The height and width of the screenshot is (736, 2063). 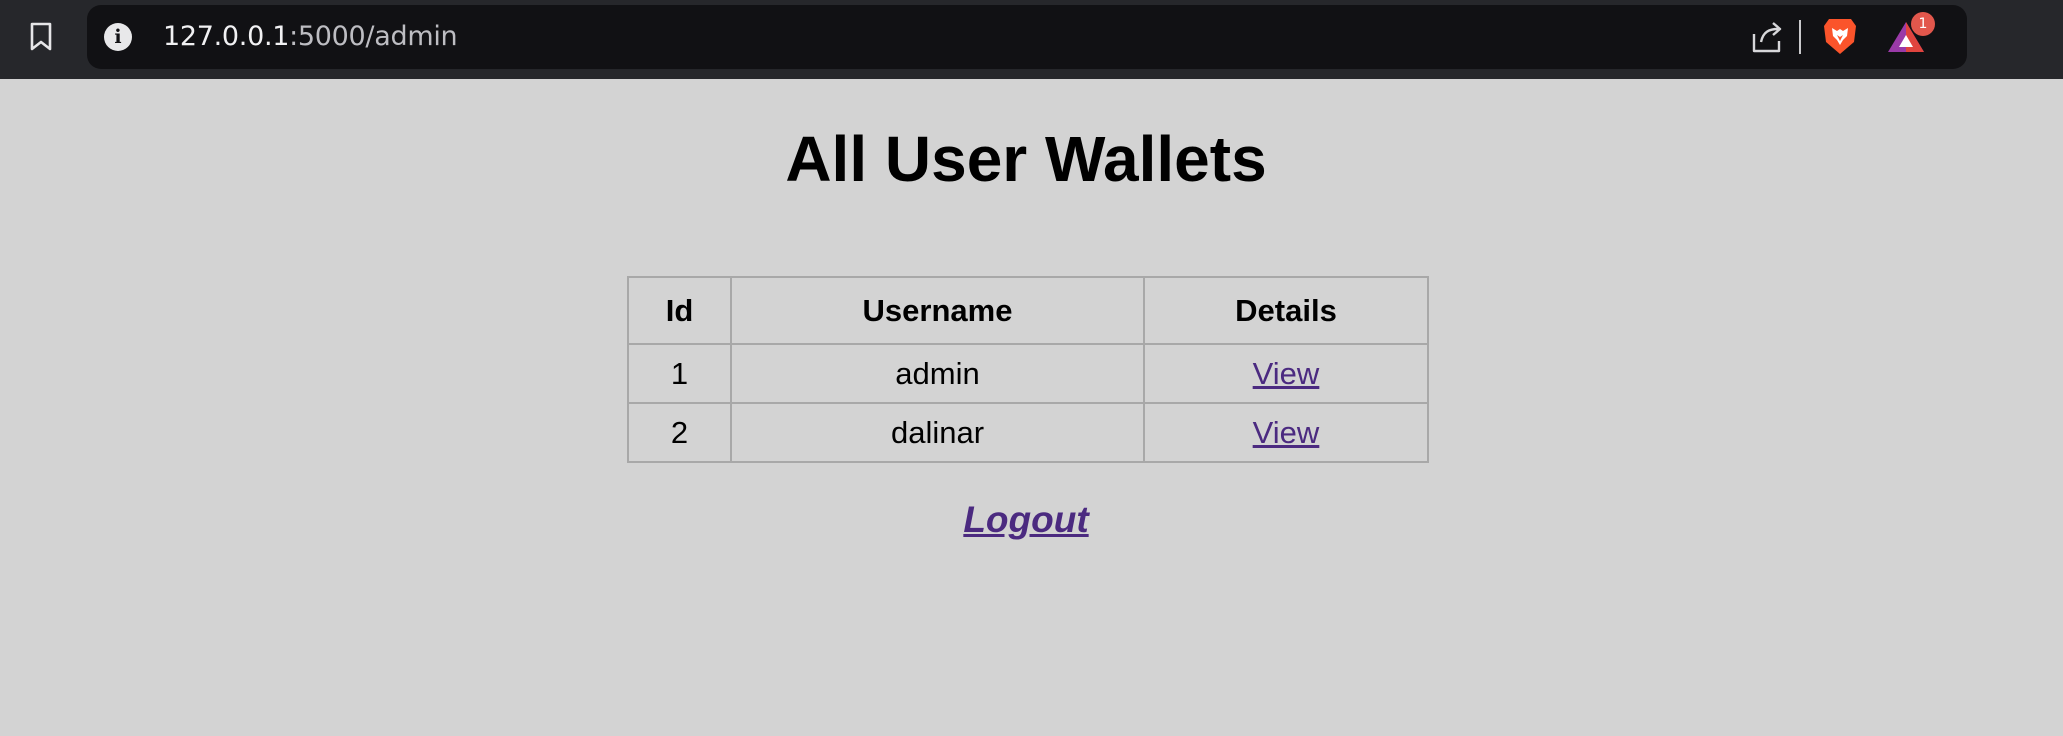 I want to click on cell-username: admin, so click(x=937, y=373).